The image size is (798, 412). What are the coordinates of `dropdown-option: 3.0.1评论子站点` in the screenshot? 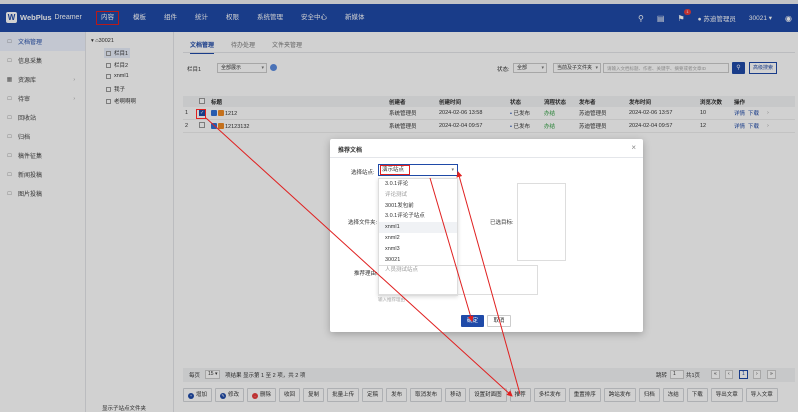 It's located at (418, 216).